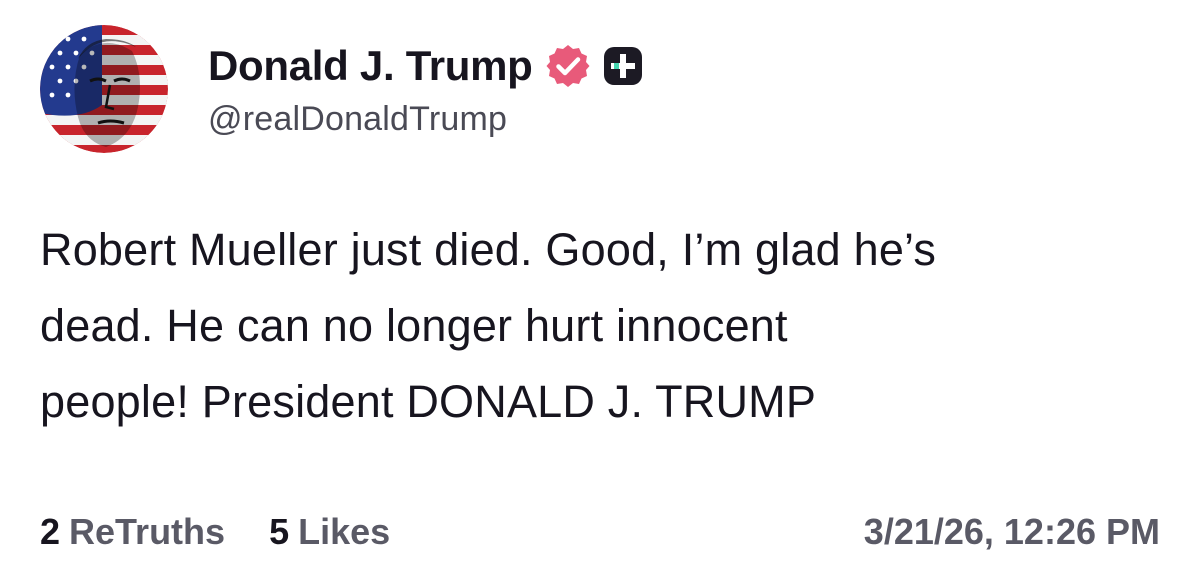 The image size is (1200, 578). I want to click on name-row: Donald J. Trump, so click(425, 66).